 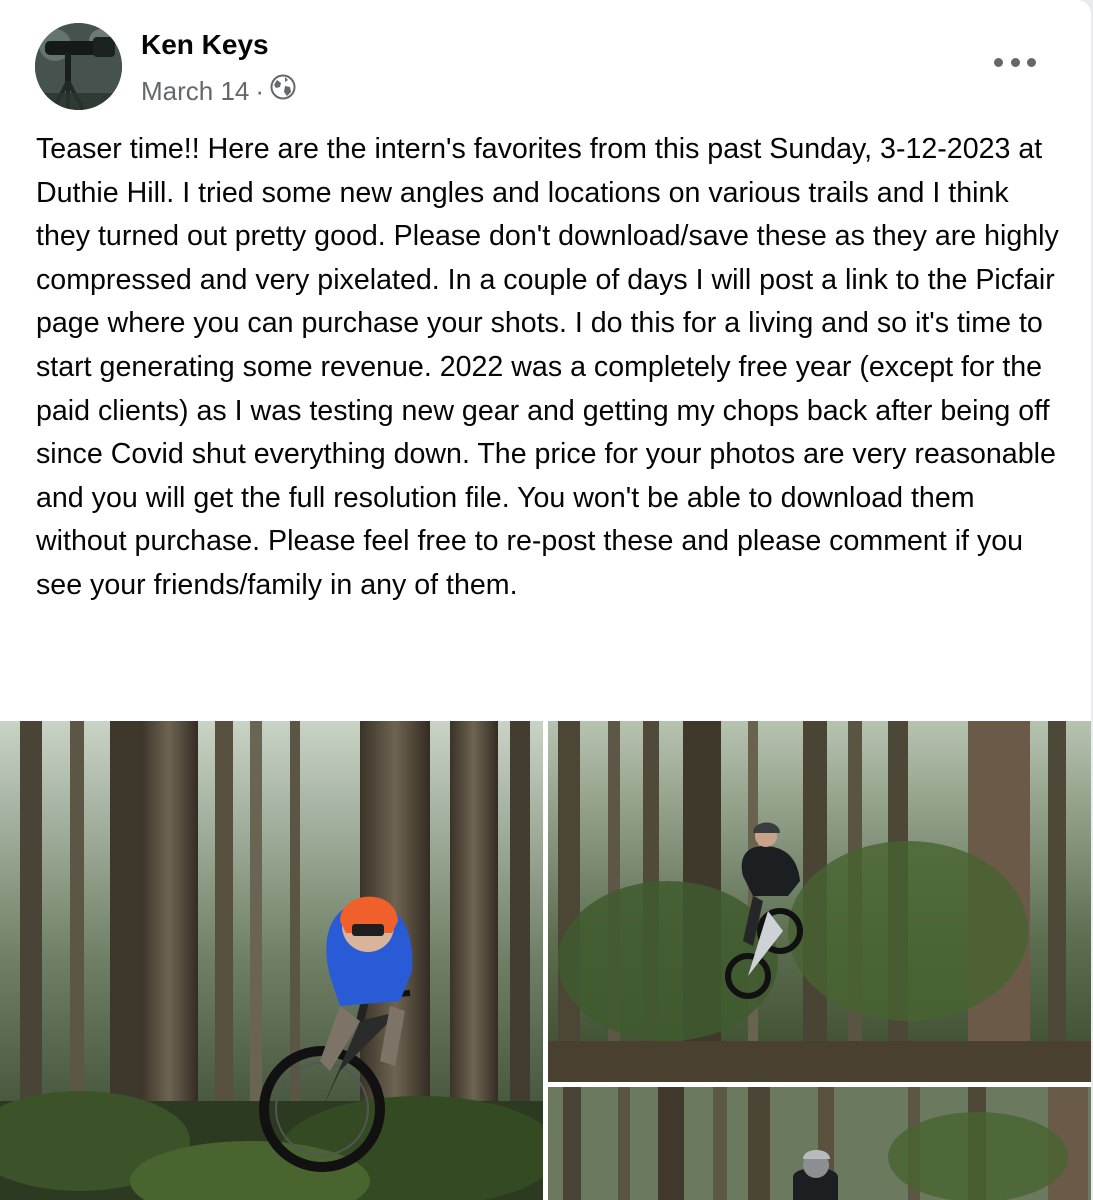 I want to click on post-meta: March 14 ·, so click(x=218, y=90).